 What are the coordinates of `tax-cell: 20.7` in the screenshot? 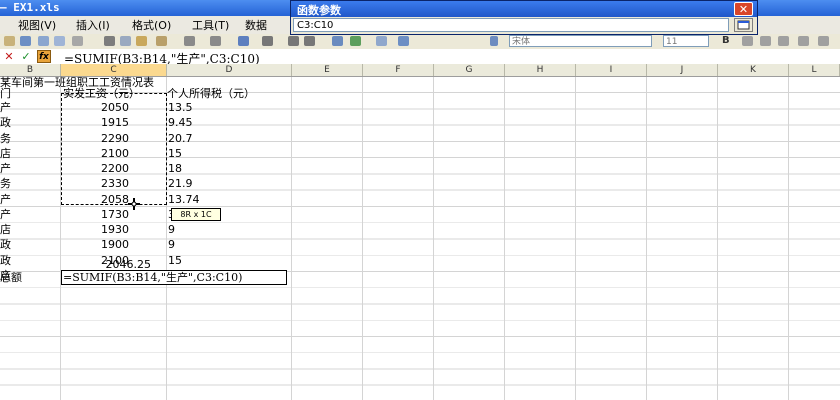 It's located at (180, 138).